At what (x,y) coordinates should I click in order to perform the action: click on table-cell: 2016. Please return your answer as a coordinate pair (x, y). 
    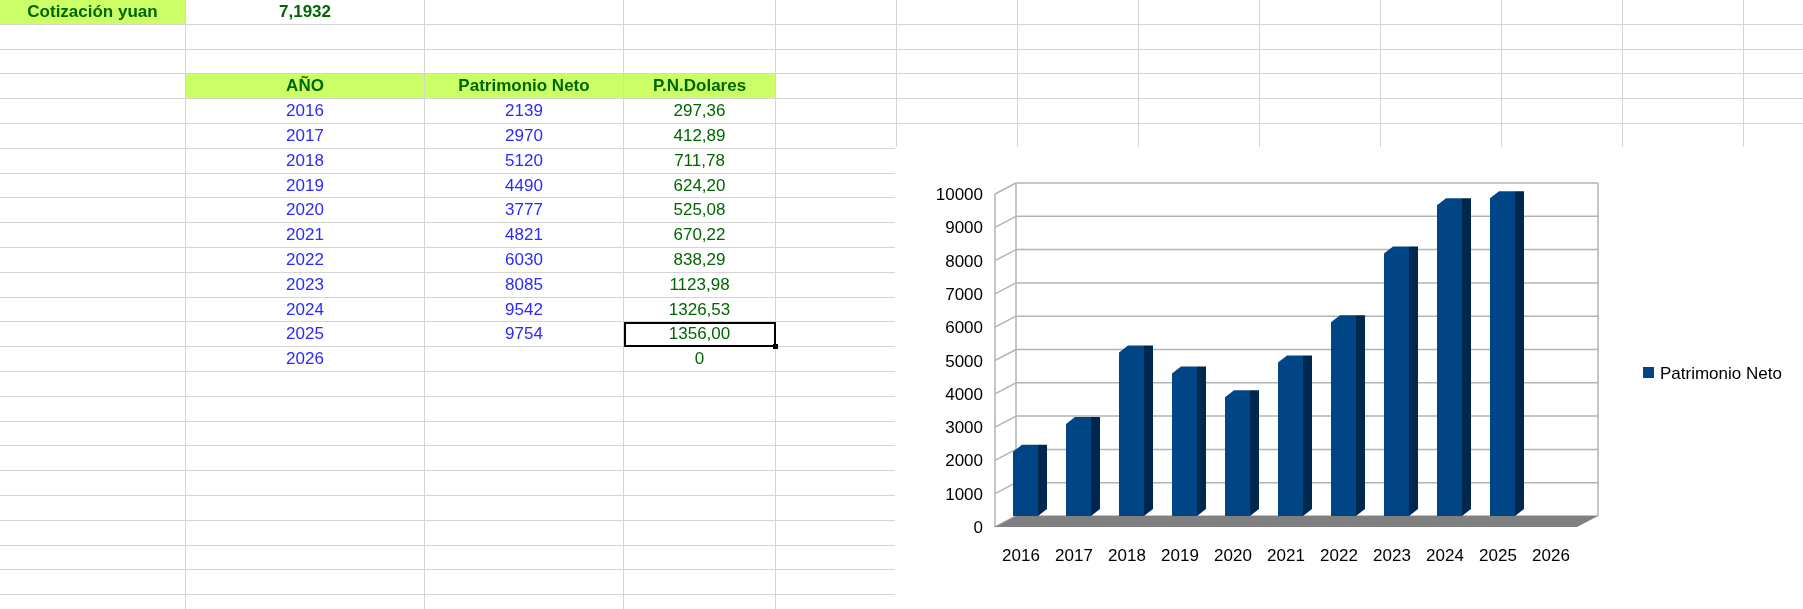
    Looking at the image, I should click on (305, 111).